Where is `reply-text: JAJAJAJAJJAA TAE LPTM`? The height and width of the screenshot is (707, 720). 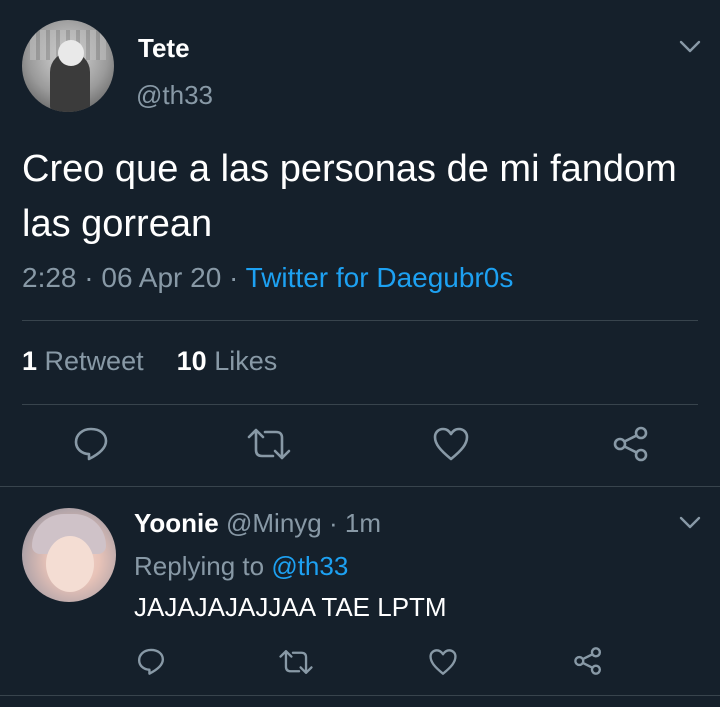 reply-text: JAJAJAJAJJAA TAE LPTM is located at coordinates (290, 607).